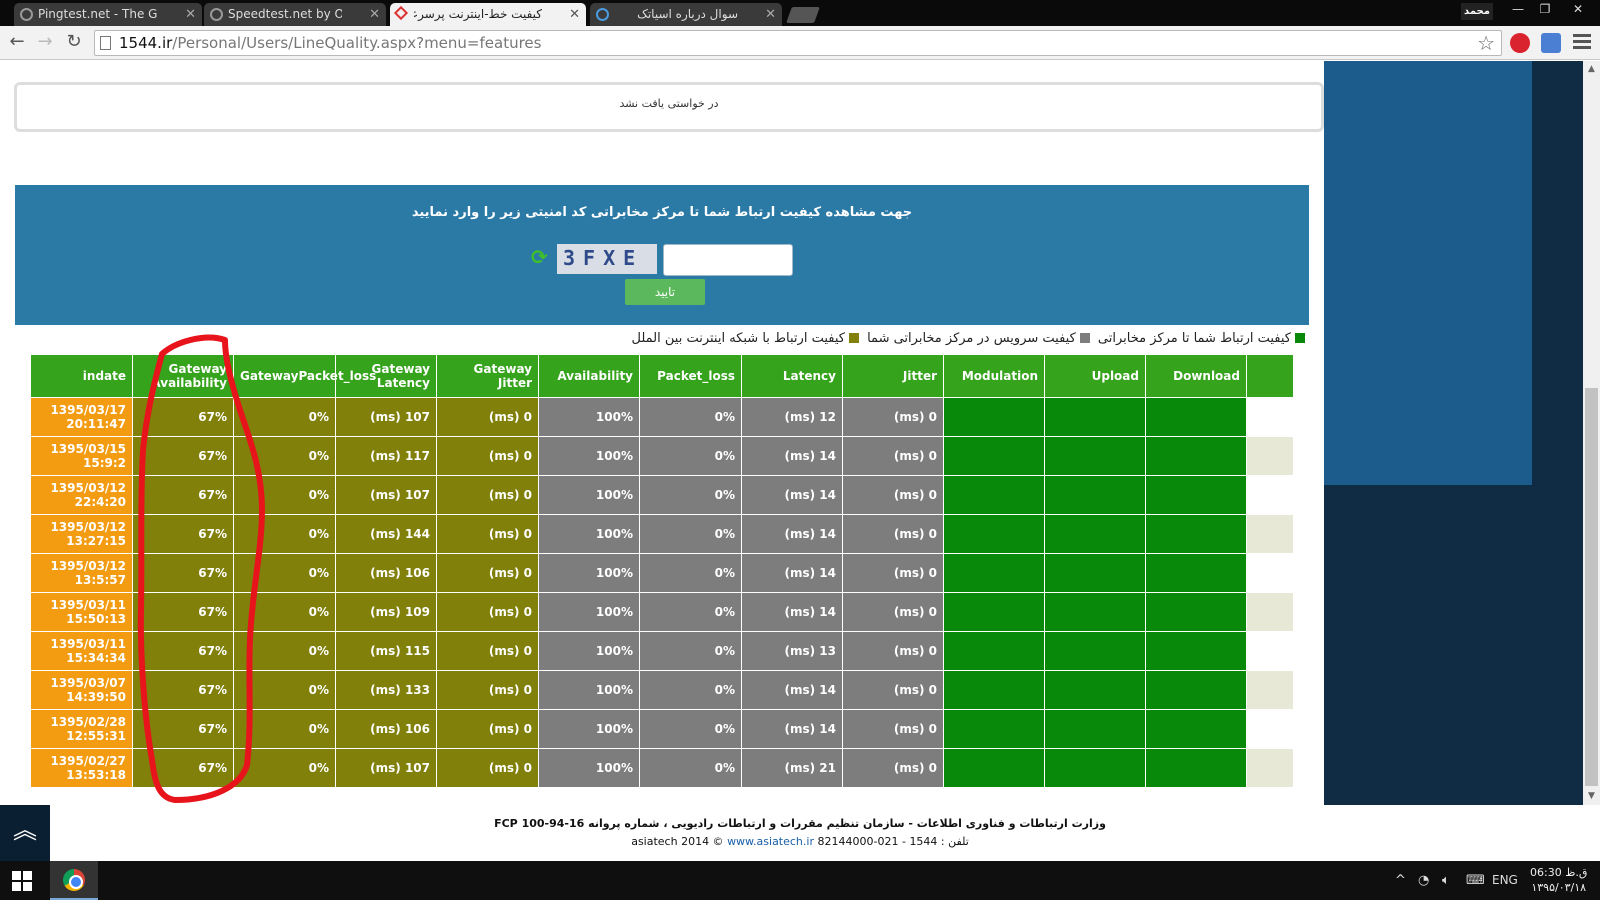 The image size is (1600, 900). What do you see at coordinates (1520, 43) in the screenshot?
I see `adblock-extension-icon` at bounding box center [1520, 43].